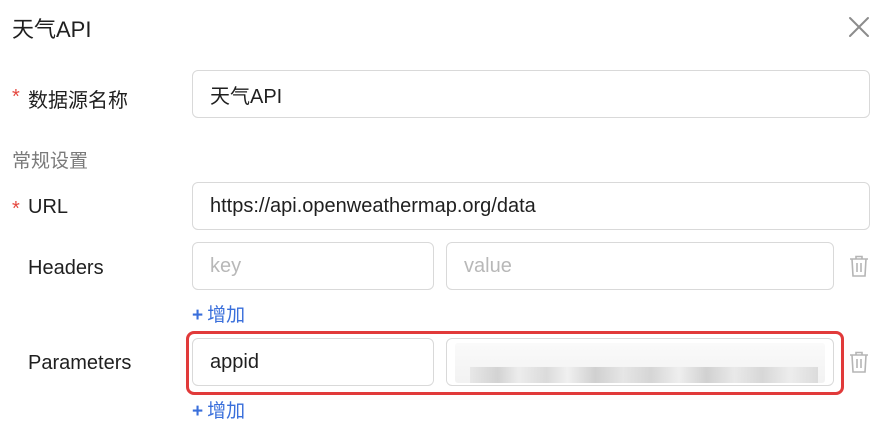 Image resolution: width=884 pixels, height=440 pixels. Describe the element at coordinates (78, 101) in the screenshot. I see `datasource-name-label: 数据源名称` at that location.